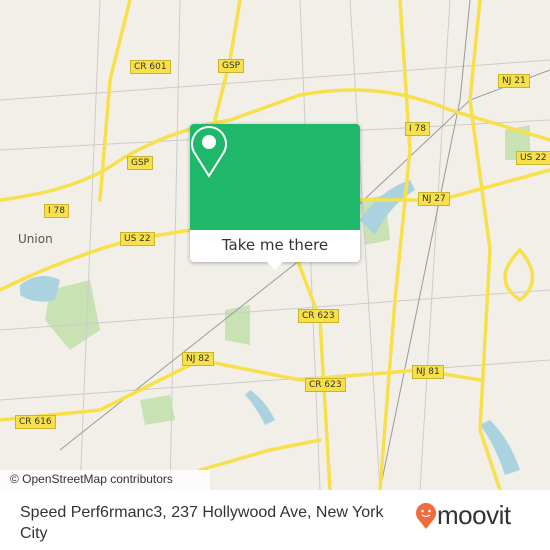 This screenshot has width=550, height=550. I want to click on road-shield: NJ 81, so click(428, 372).